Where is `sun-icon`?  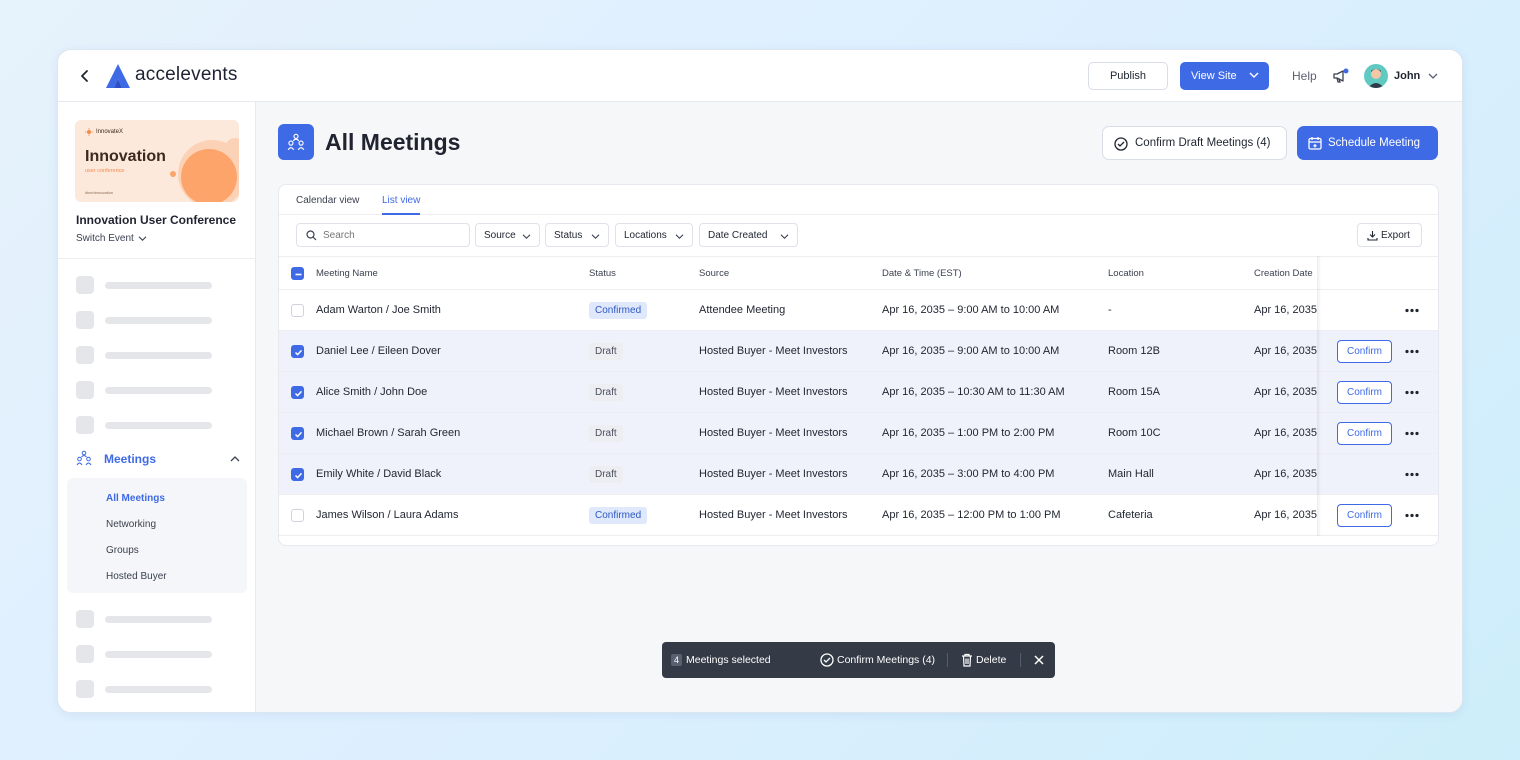
sun-icon is located at coordinates (89, 132).